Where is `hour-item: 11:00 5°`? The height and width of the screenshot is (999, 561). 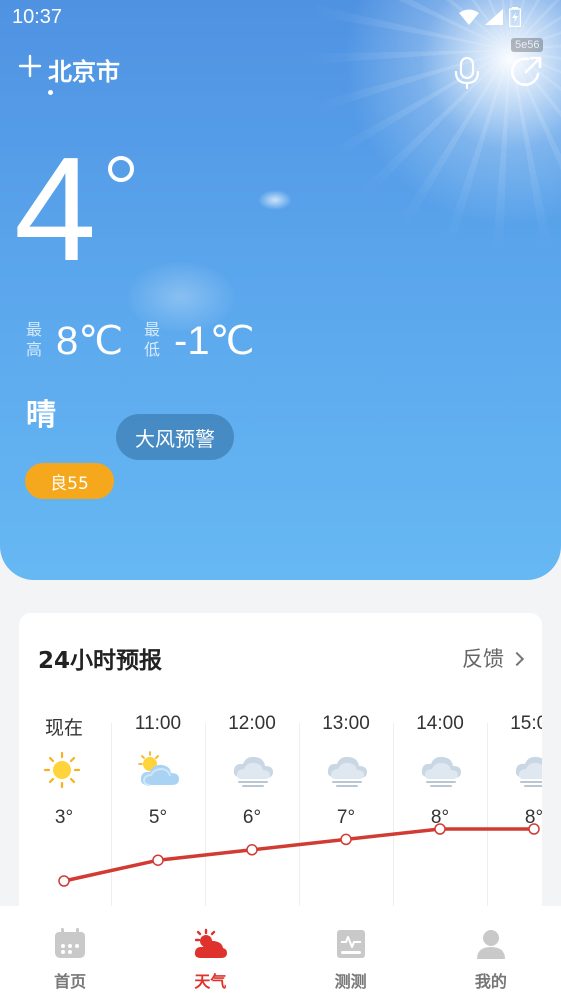 hour-item: 11:00 5° is located at coordinates (158, 818).